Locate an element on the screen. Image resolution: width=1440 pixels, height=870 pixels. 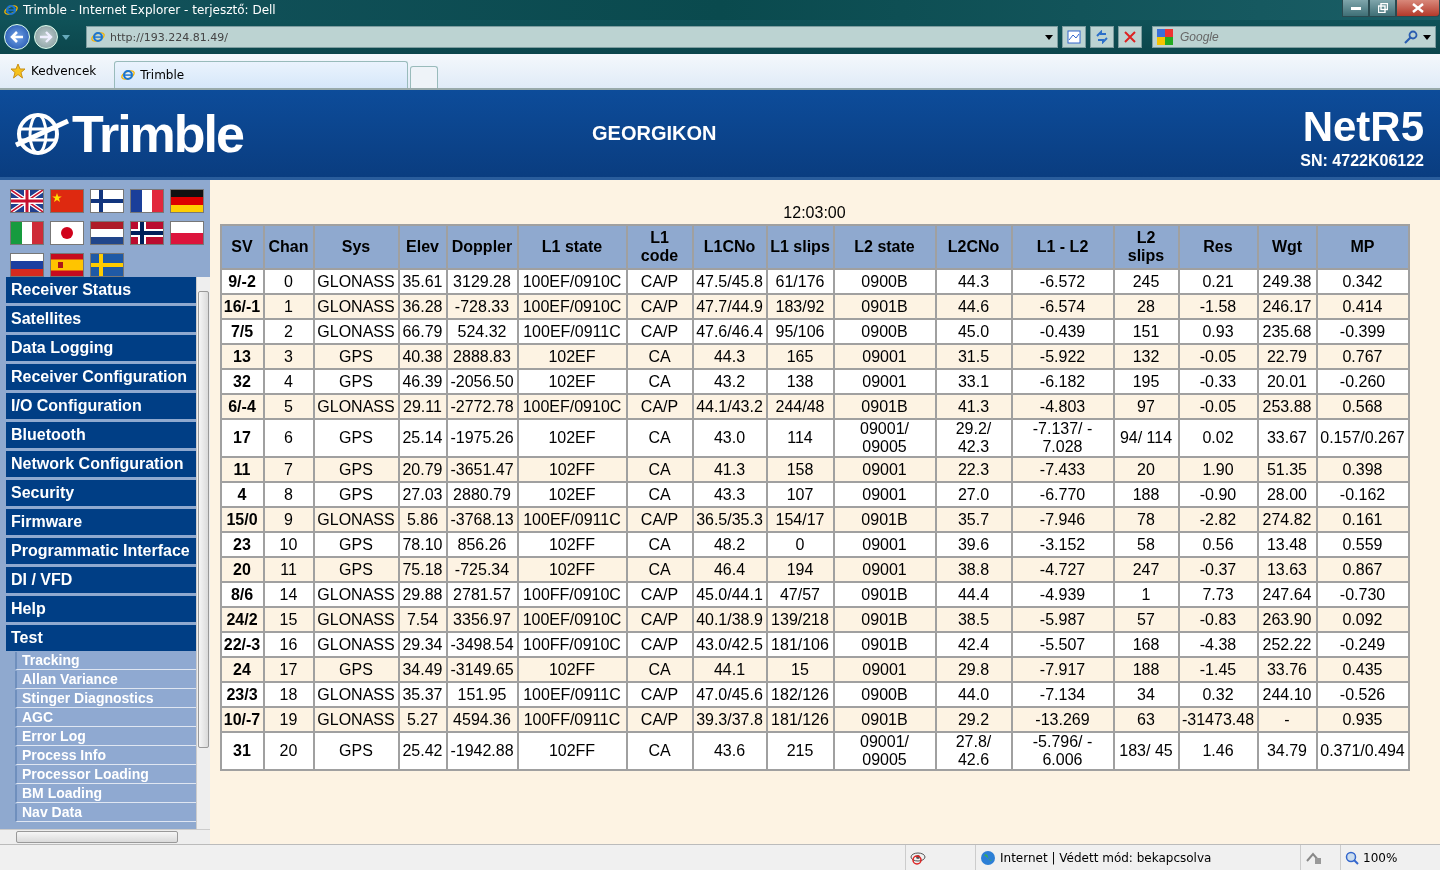
search-icon is located at coordinates (1411, 37).